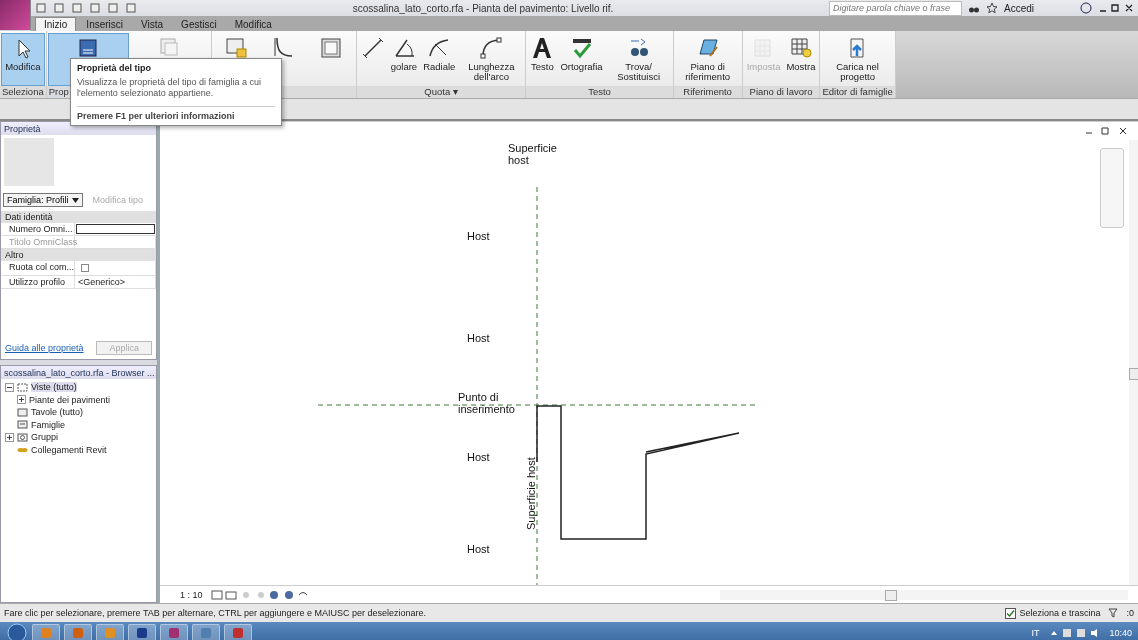 Image resolution: width=1138 pixels, height=640 pixels. Describe the element at coordinates (857, 92) in the screenshot. I see `panel-title: Editor di famiglie` at that location.